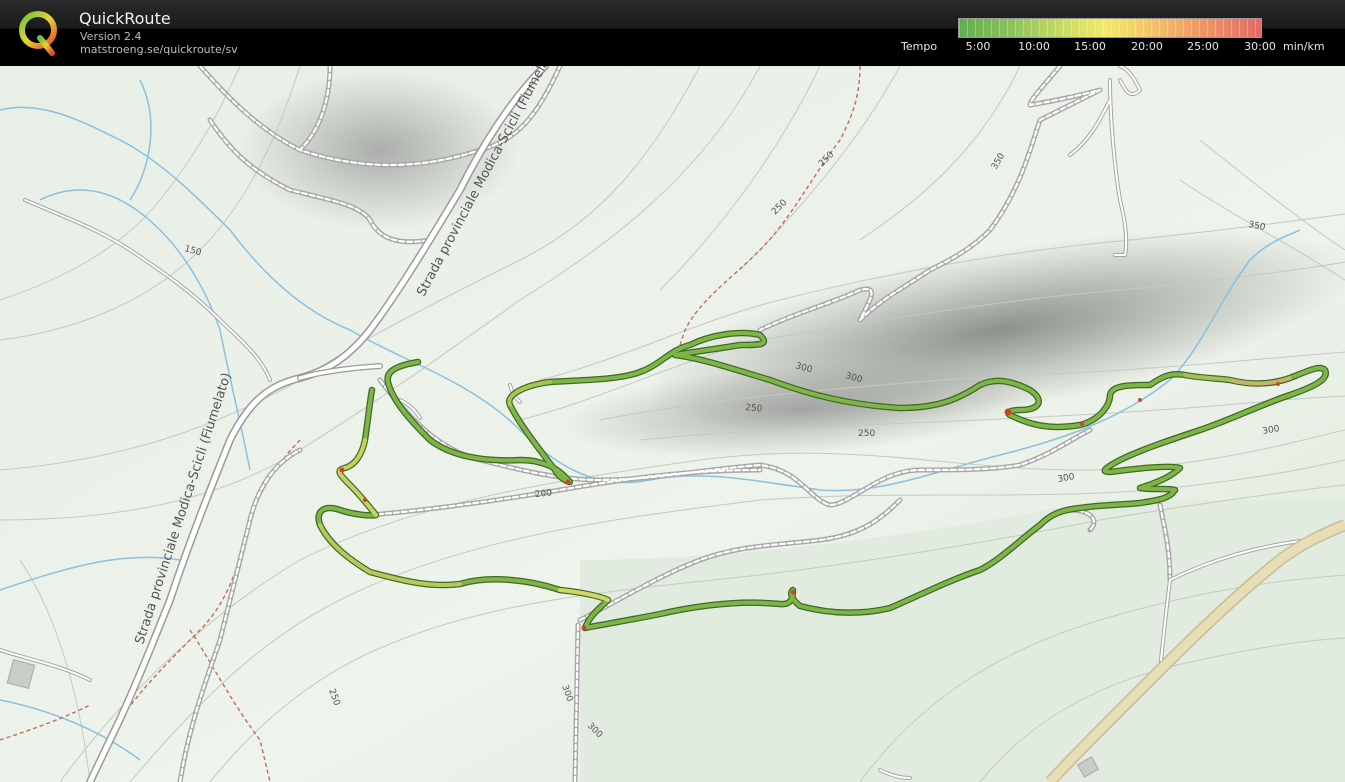 This screenshot has height=782, width=1345. I want to click on legend-tick: 20:00, so click(1147, 46).